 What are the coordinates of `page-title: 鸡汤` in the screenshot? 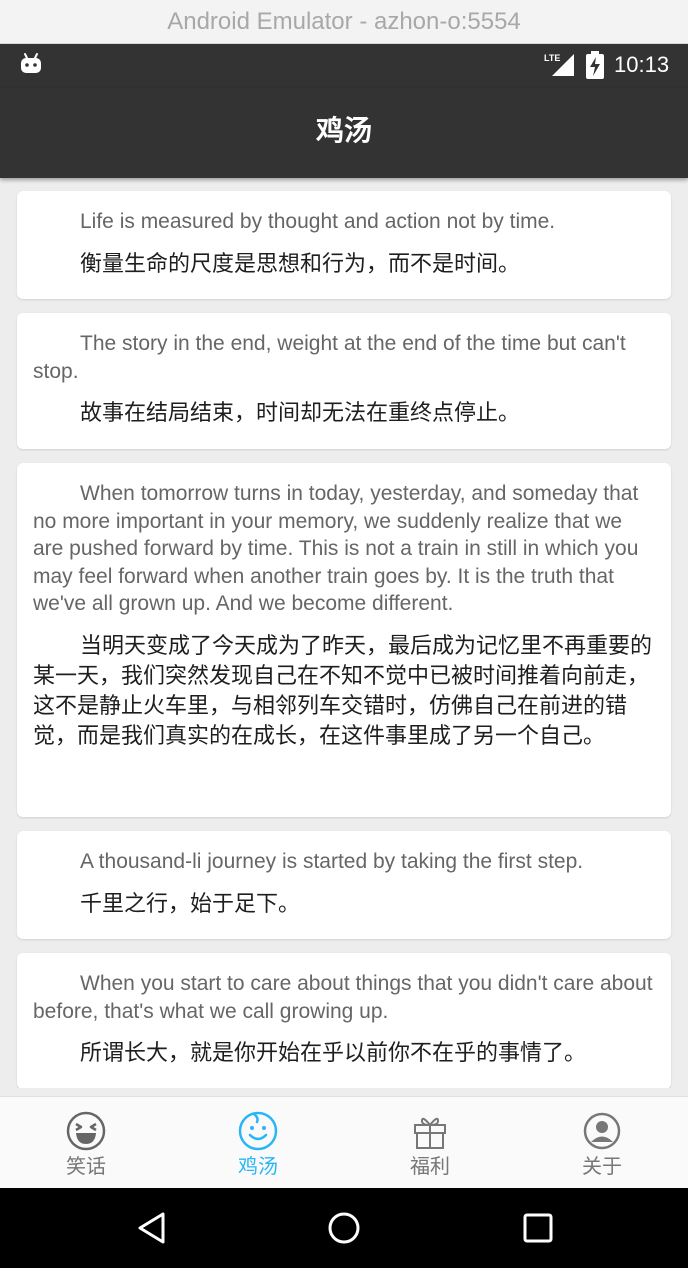 It's located at (343, 130).